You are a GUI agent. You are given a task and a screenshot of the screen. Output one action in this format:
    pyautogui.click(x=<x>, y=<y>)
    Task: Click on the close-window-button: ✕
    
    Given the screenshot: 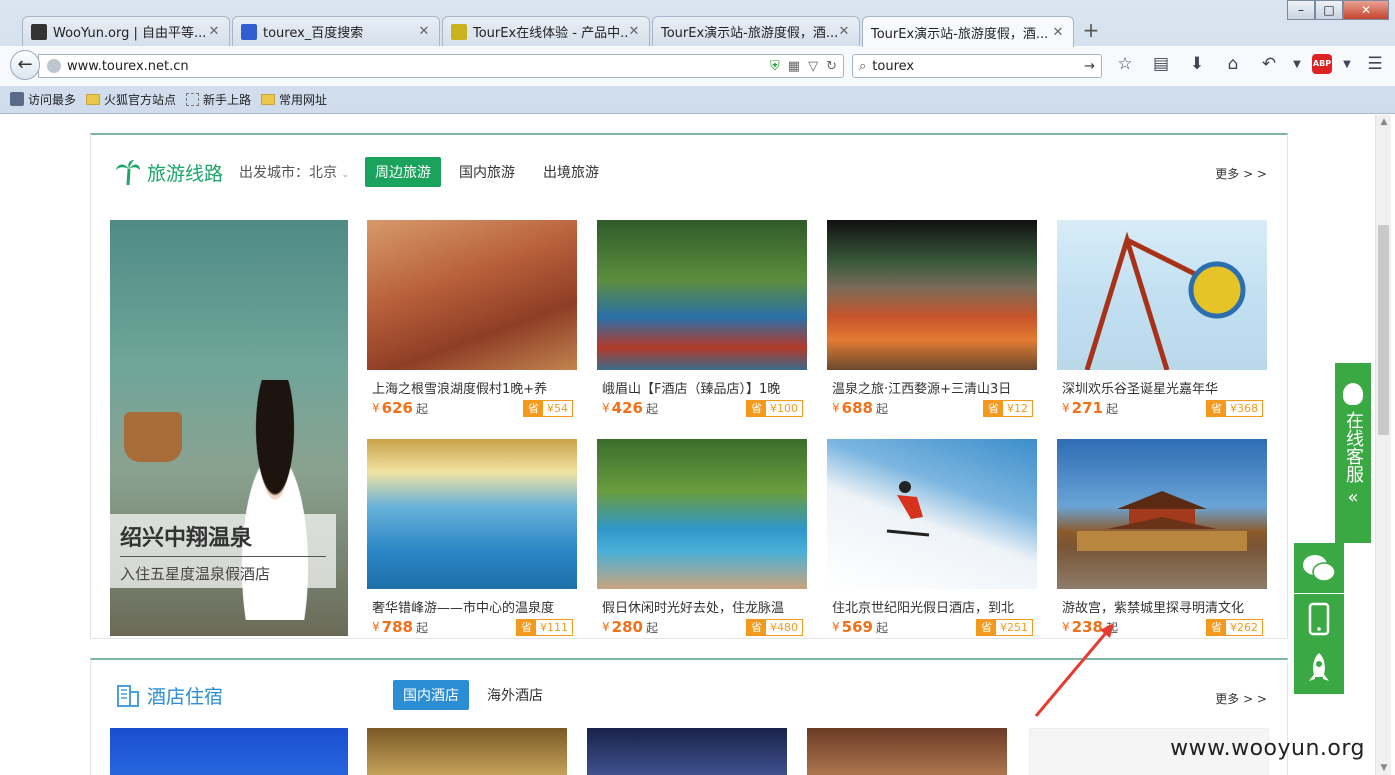 What is the action you would take?
    pyautogui.click(x=1366, y=10)
    